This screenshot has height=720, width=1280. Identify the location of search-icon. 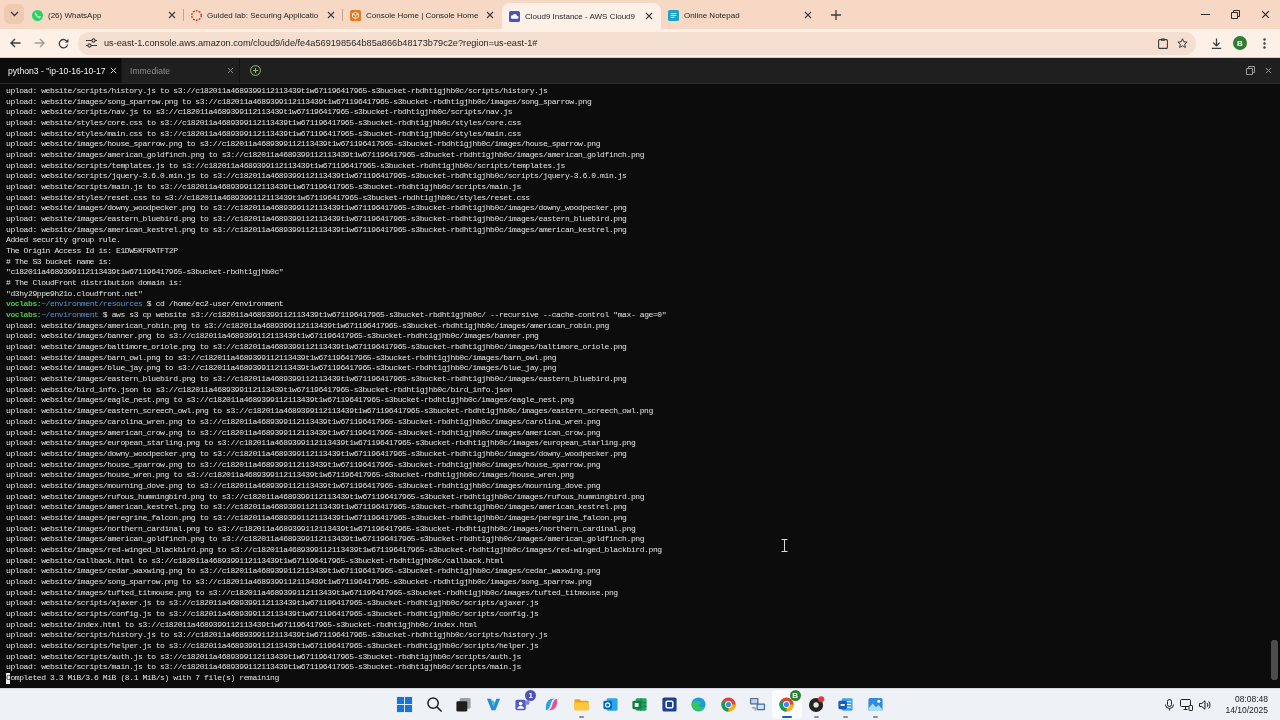
(434, 704).